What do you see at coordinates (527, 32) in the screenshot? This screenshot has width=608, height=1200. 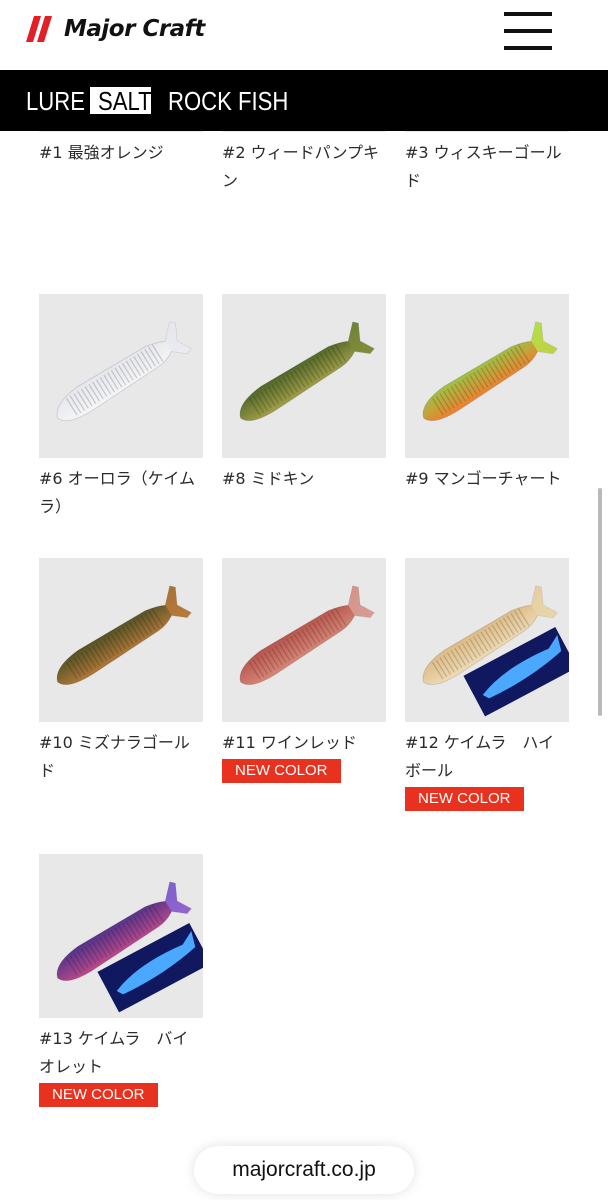 I see `menu-button` at bounding box center [527, 32].